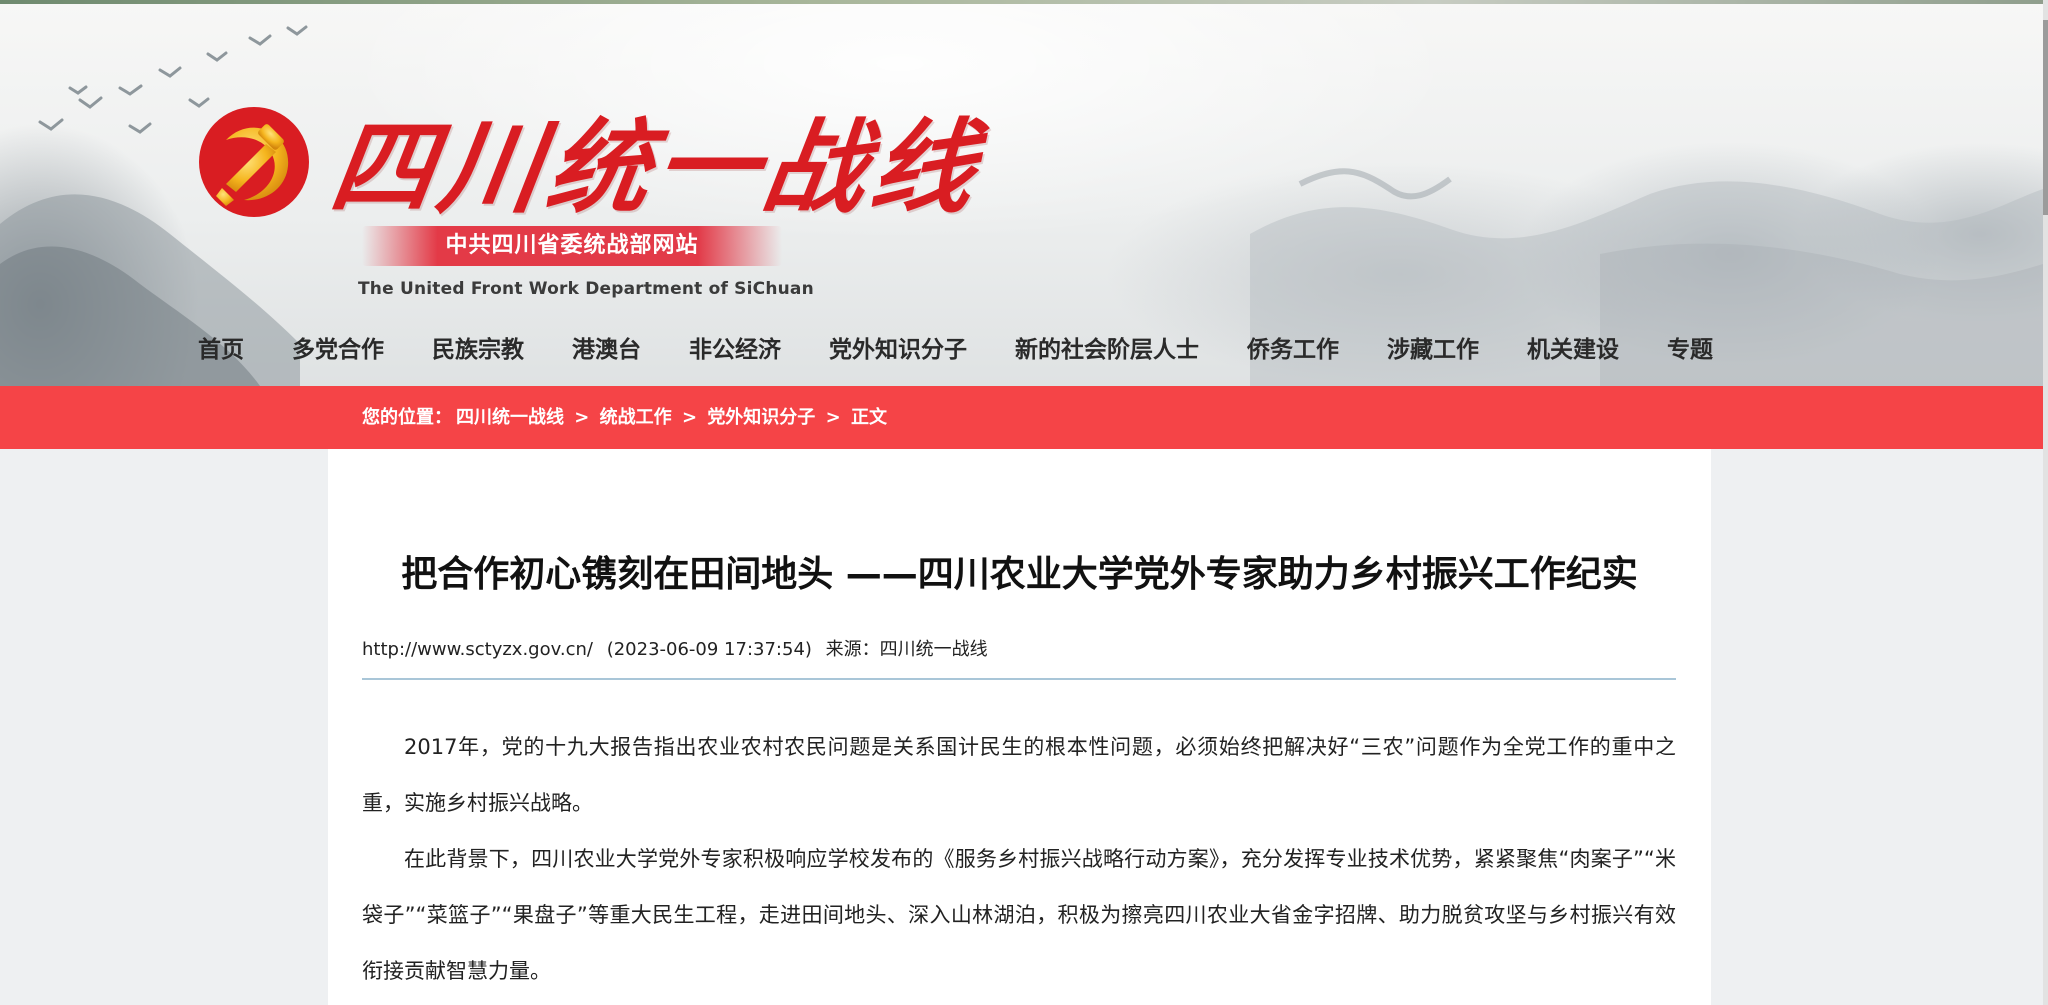  I want to click on party-emblem-icon, so click(254, 162).